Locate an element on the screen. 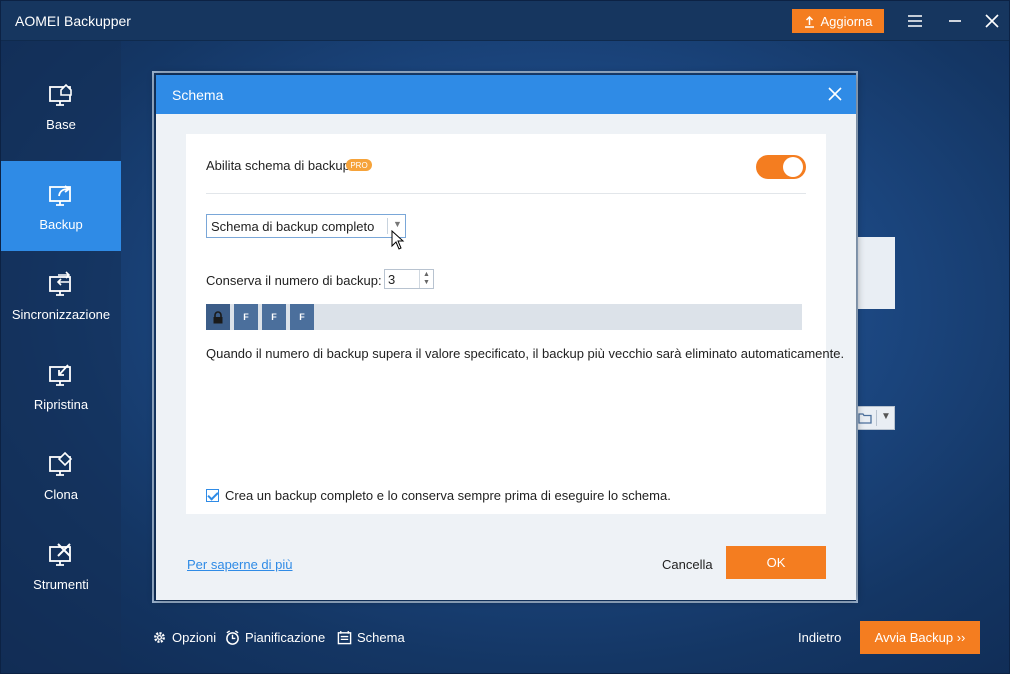 This screenshot has height=674, width=1010. stepper-down-icon: ▼ is located at coordinates (426, 282).